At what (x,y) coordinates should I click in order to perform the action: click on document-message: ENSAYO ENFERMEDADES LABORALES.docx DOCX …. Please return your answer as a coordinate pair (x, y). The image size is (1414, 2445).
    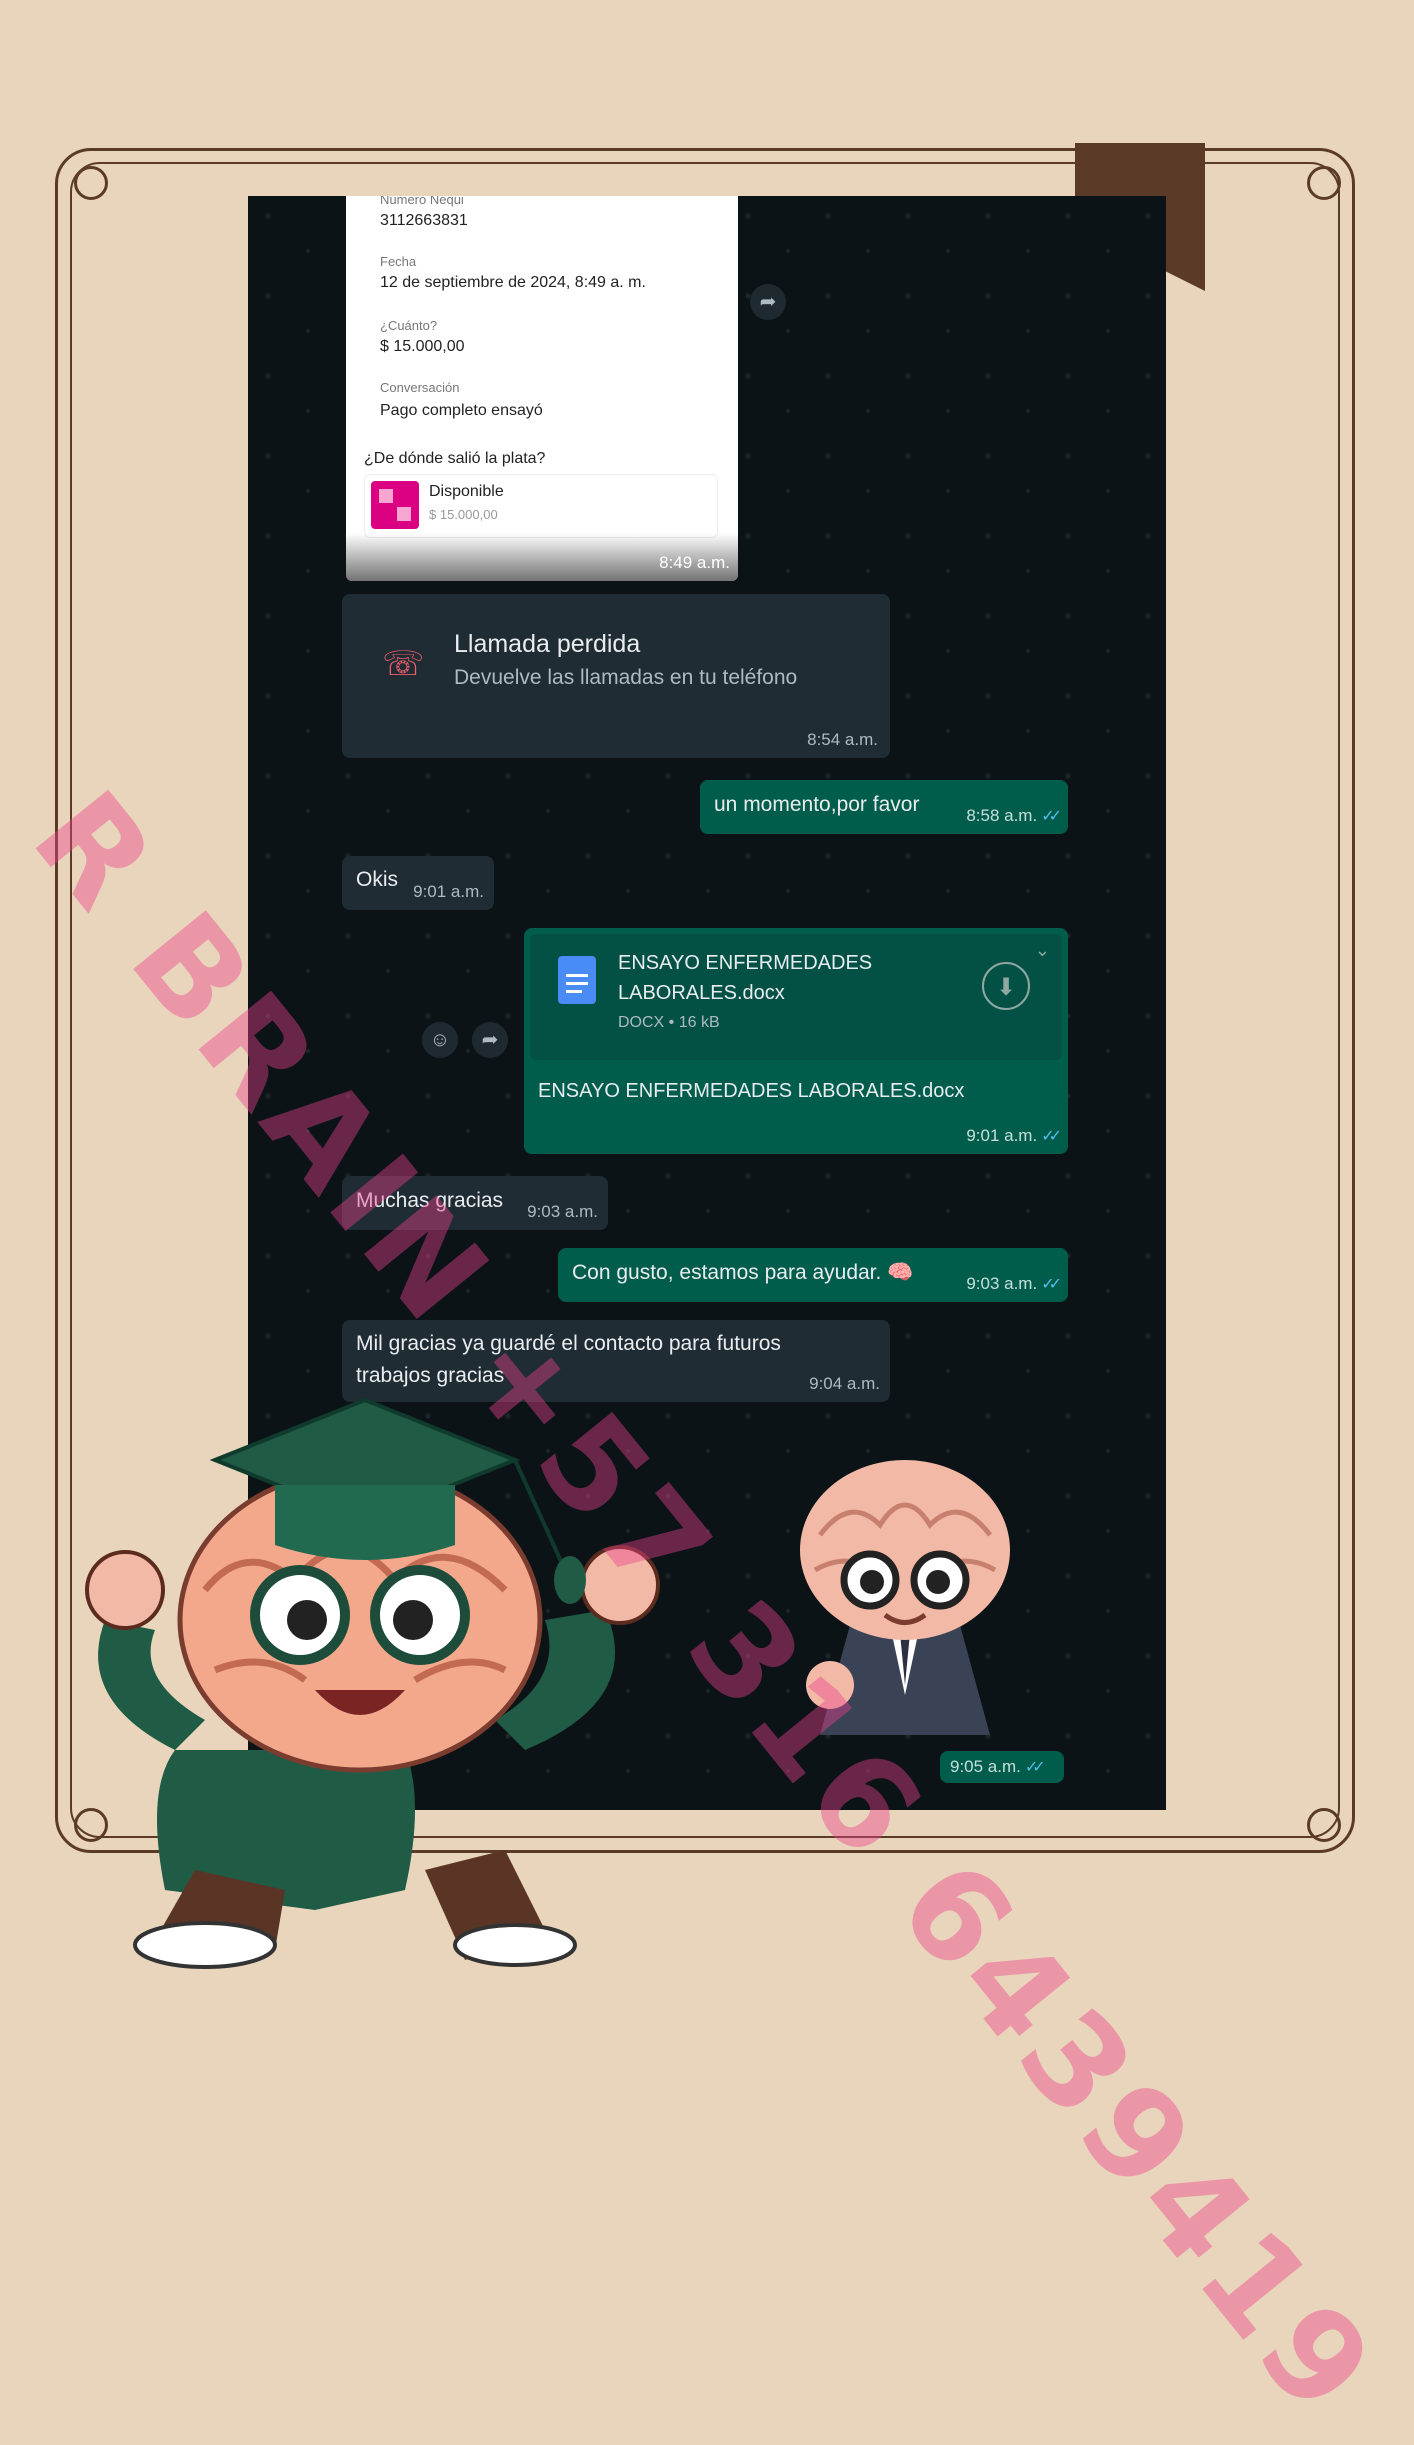
    Looking at the image, I should click on (796, 1041).